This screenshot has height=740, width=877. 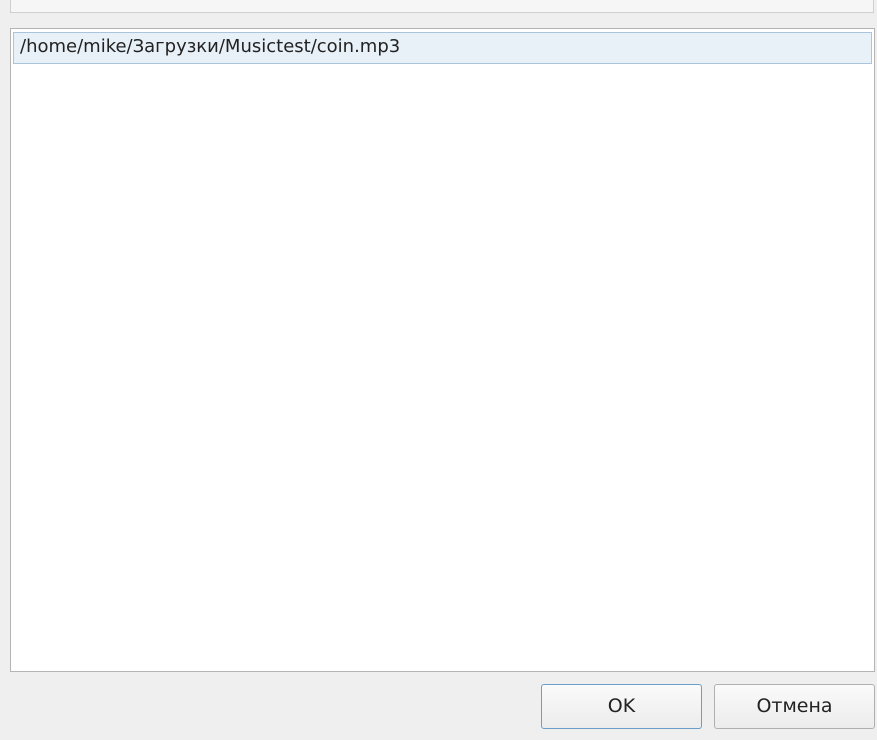 I want to click on top-panel-edge, so click(x=442, y=6).